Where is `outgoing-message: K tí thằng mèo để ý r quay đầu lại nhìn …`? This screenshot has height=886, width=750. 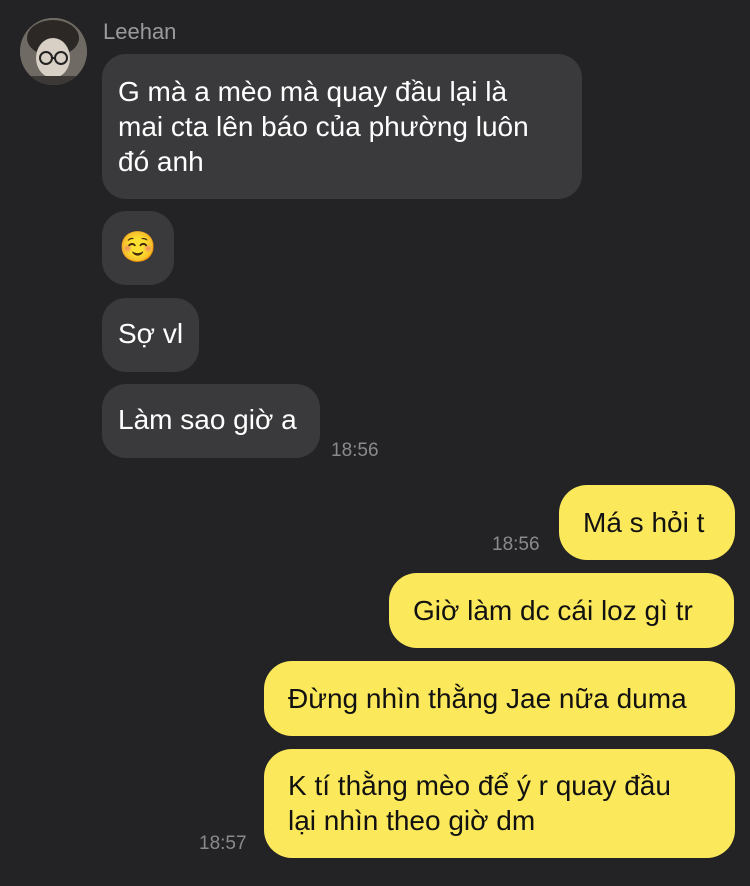 outgoing-message: K tí thằng mèo để ý r quay đầu lại nhìn … is located at coordinates (499, 803).